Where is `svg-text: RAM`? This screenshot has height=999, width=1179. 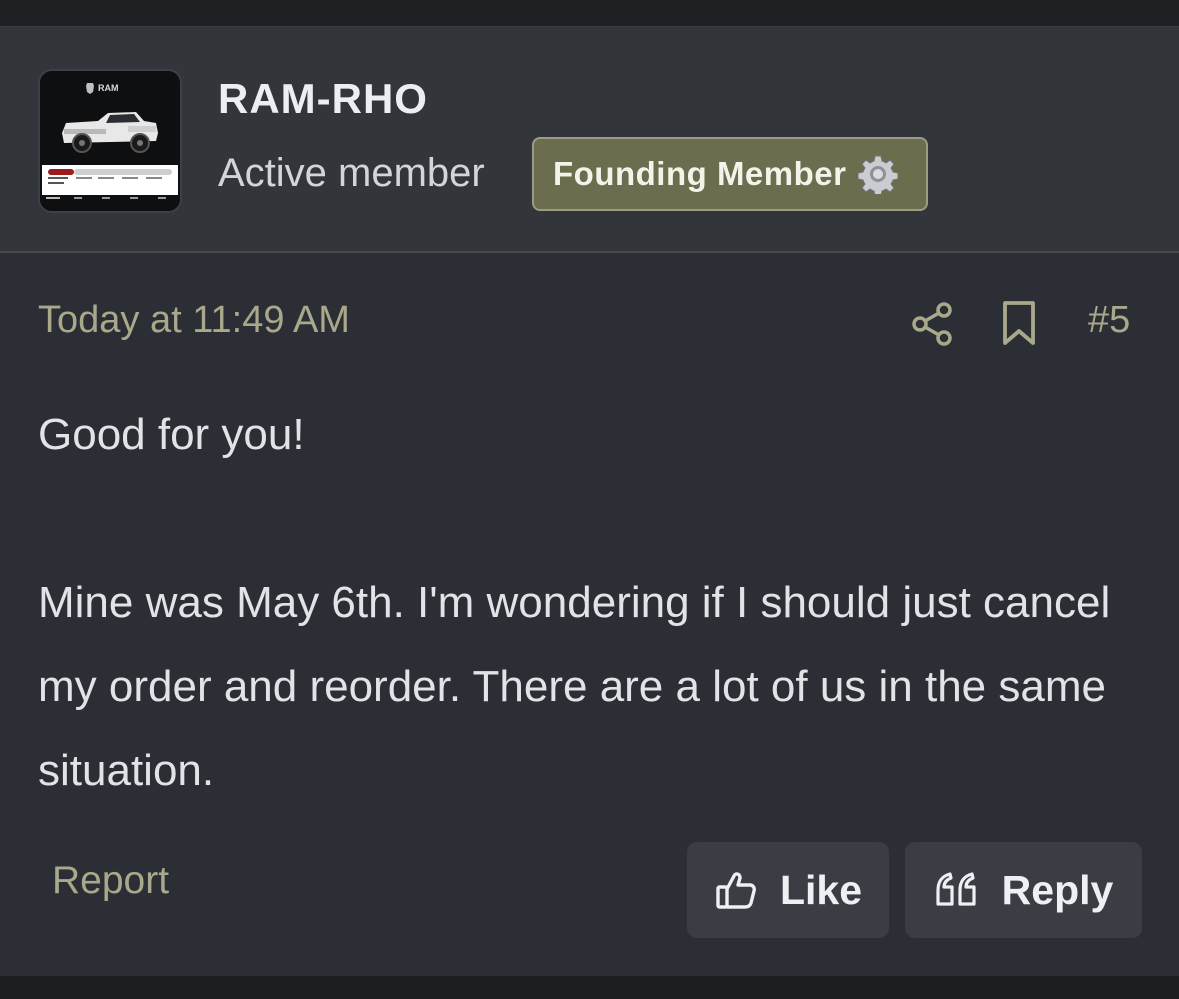 svg-text: RAM is located at coordinates (108, 88).